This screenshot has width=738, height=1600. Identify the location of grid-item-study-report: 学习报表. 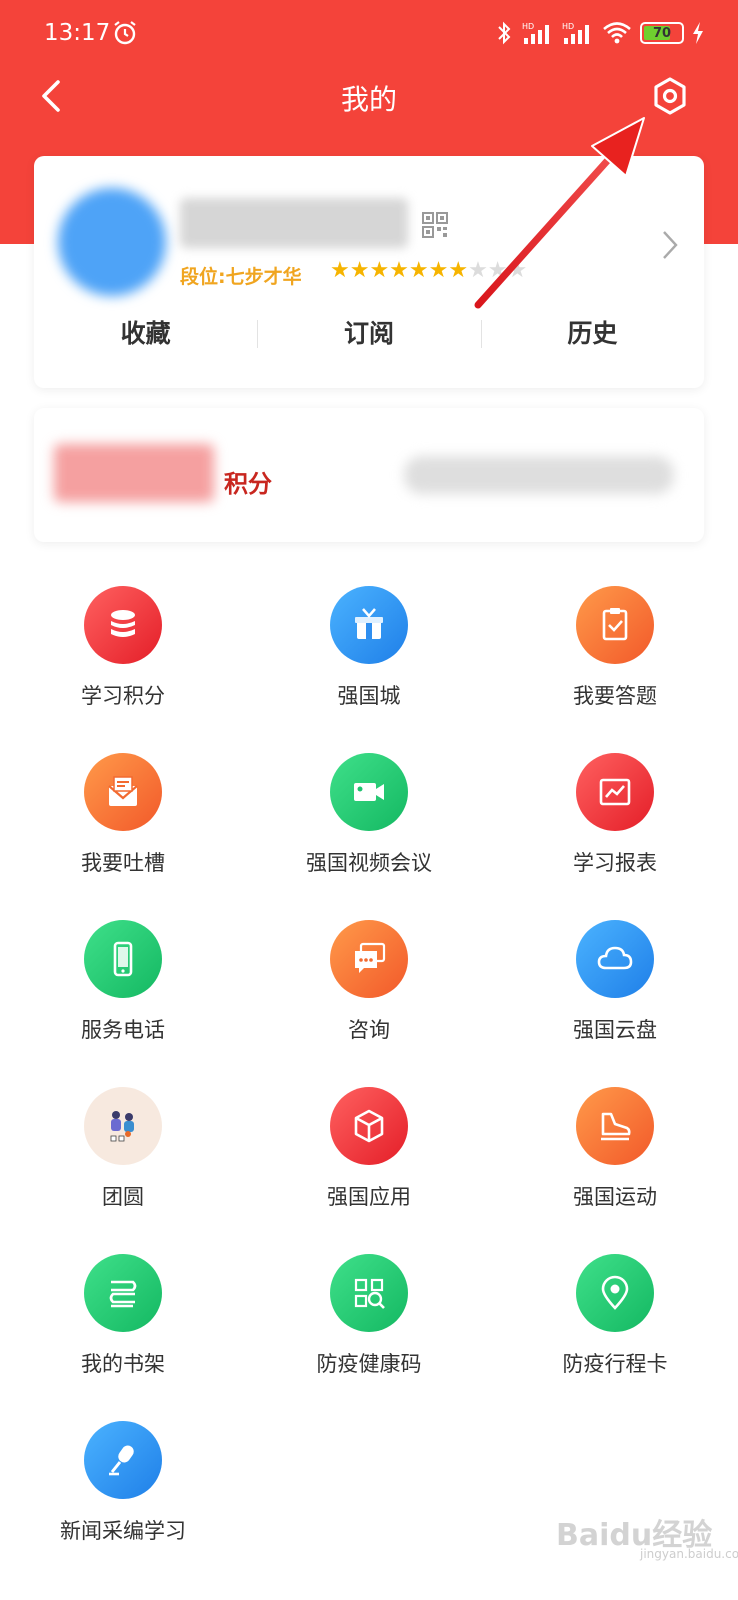
(615, 836).